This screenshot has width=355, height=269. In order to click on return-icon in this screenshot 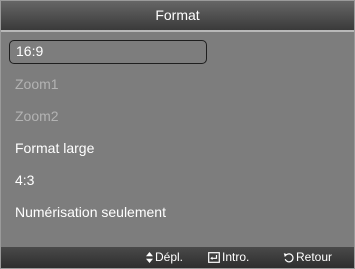, I will do `click(288, 257)`.